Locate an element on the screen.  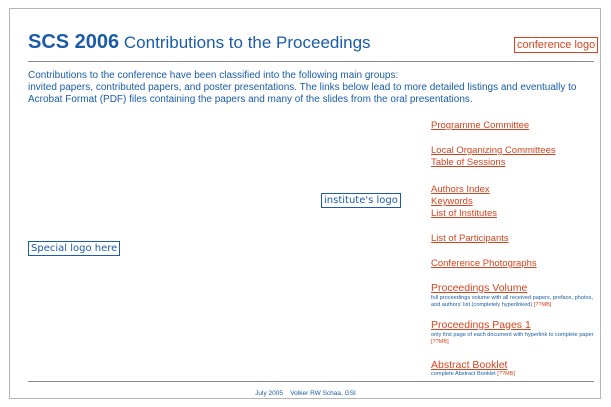
footer-author: Volker RW Schaa, GSI is located at coordinates (323, 393).